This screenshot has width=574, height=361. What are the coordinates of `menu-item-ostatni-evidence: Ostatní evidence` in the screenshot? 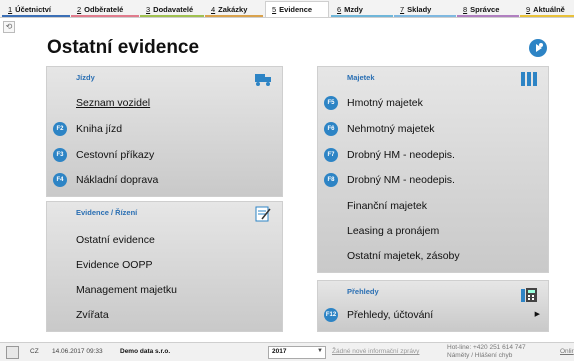 It's located at (164, 240).